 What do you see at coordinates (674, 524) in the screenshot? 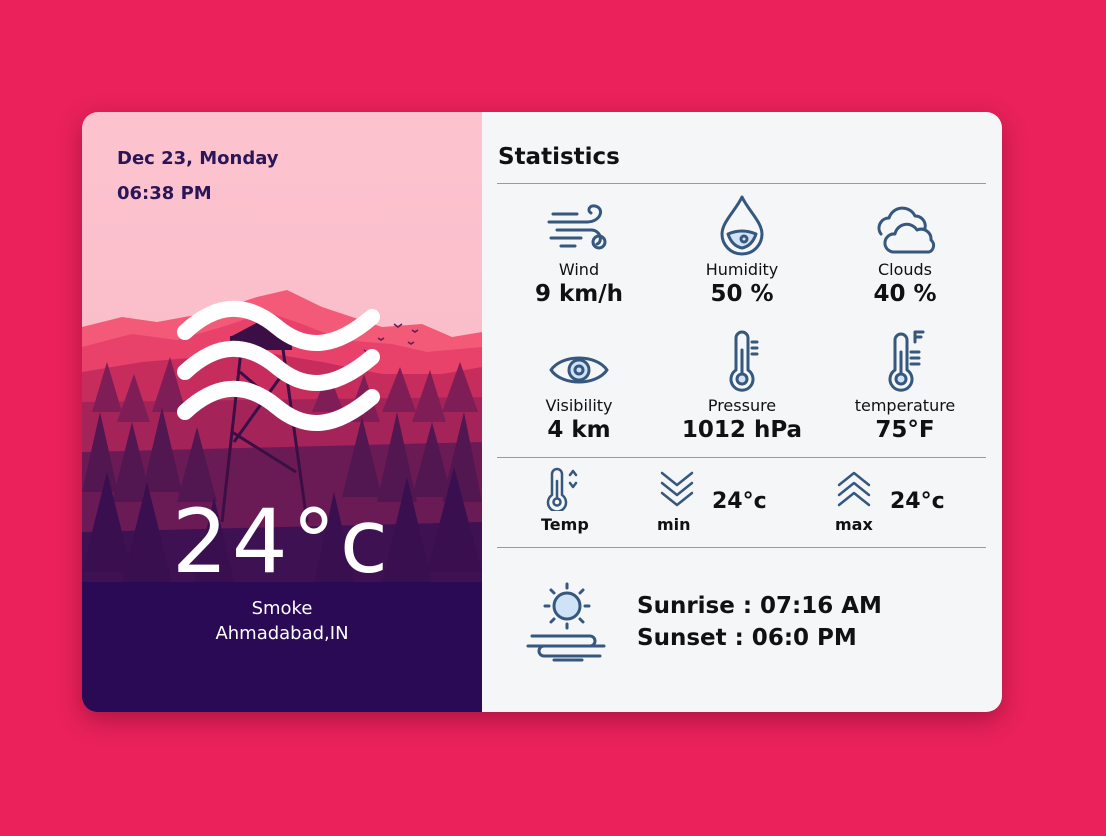
I see `min-label: min` at bounding box center [674, 524].